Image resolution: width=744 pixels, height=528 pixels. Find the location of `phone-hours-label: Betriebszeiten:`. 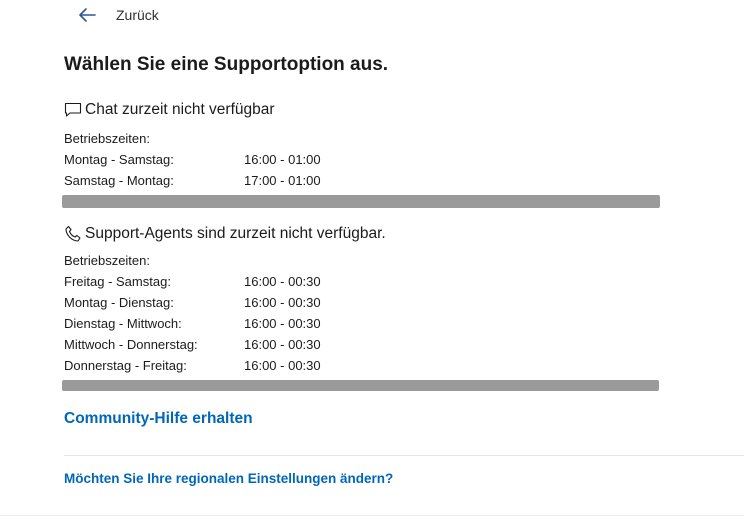

phone-hours-label: Betriebszeiten: is located at coordinates (107, 260).